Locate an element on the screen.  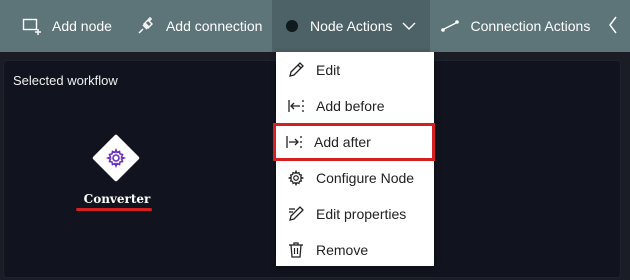
connection-actions-button: Connection Actions is located at coordinates (515, 26).